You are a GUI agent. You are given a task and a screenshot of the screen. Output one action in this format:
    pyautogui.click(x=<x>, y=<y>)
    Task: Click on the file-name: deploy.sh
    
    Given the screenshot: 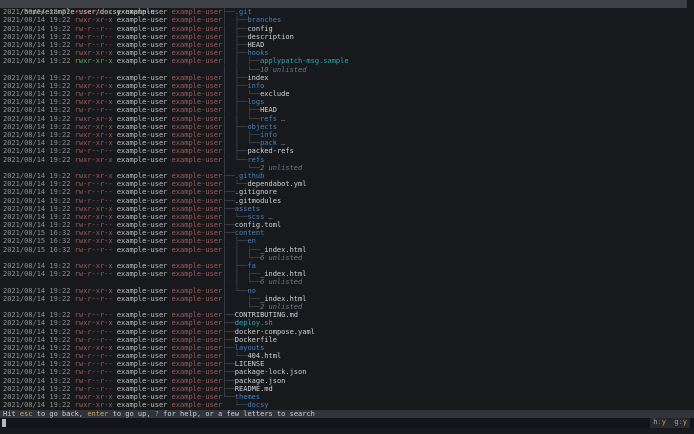 What is the action you would take?
    pyautogui.click(x=253, y=323)
    